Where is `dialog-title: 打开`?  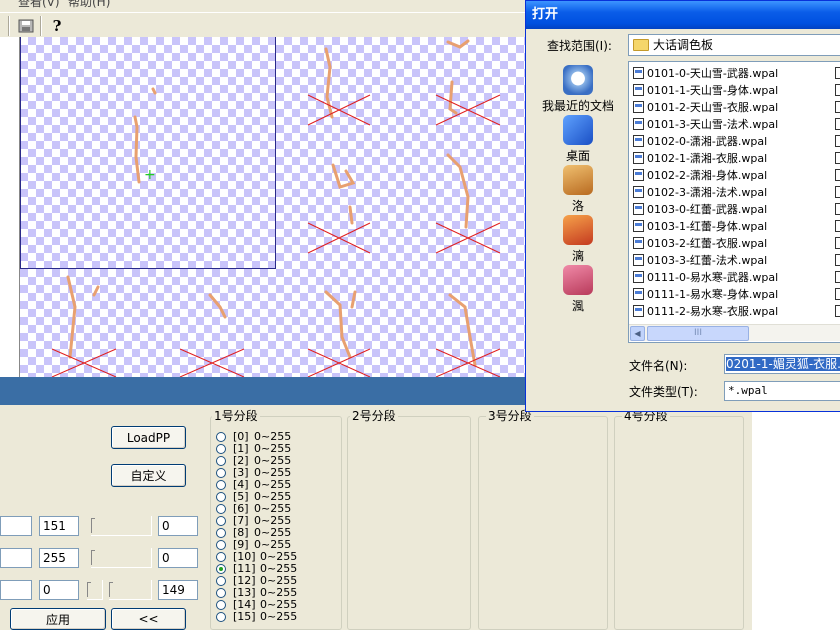 dialog-title: 打开 is located at coordinates (683, 15).